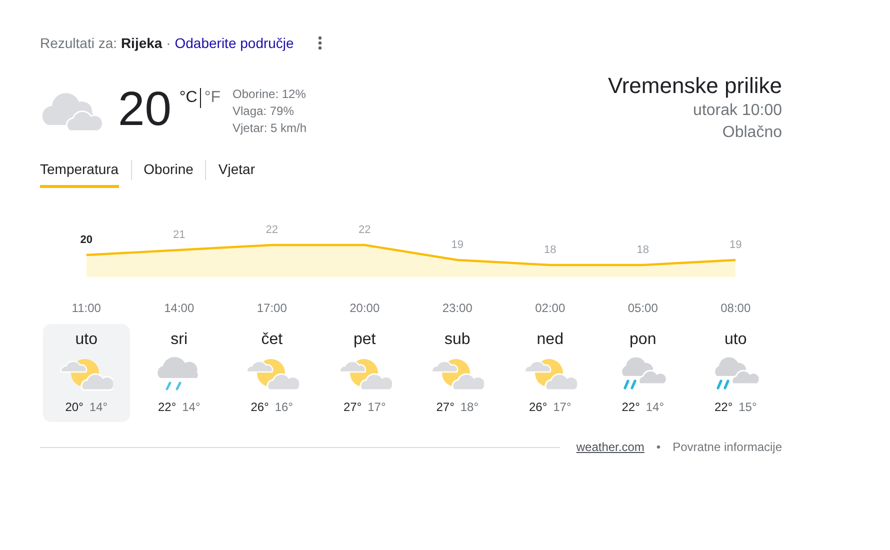 This screenshot has width=890, height=550. What do you see at coordinates (643, 308) in the screenshot?
I see `time-label: 05:00` at bounding box center [643, 308].